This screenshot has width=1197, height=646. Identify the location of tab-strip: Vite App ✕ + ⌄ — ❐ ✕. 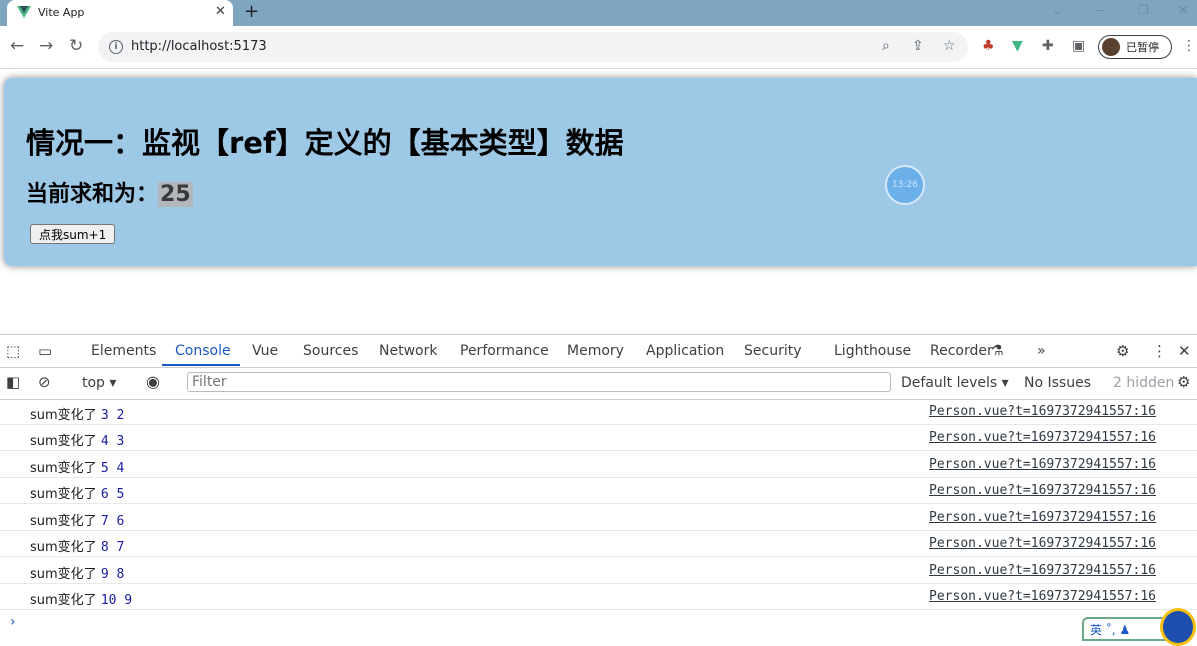
(598, 13).